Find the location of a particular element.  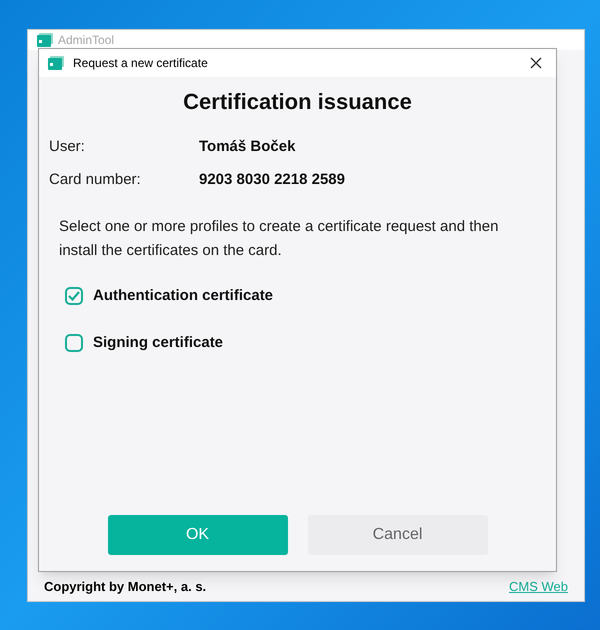

cancel-button: Cancel is located at coordinates (398, 535).